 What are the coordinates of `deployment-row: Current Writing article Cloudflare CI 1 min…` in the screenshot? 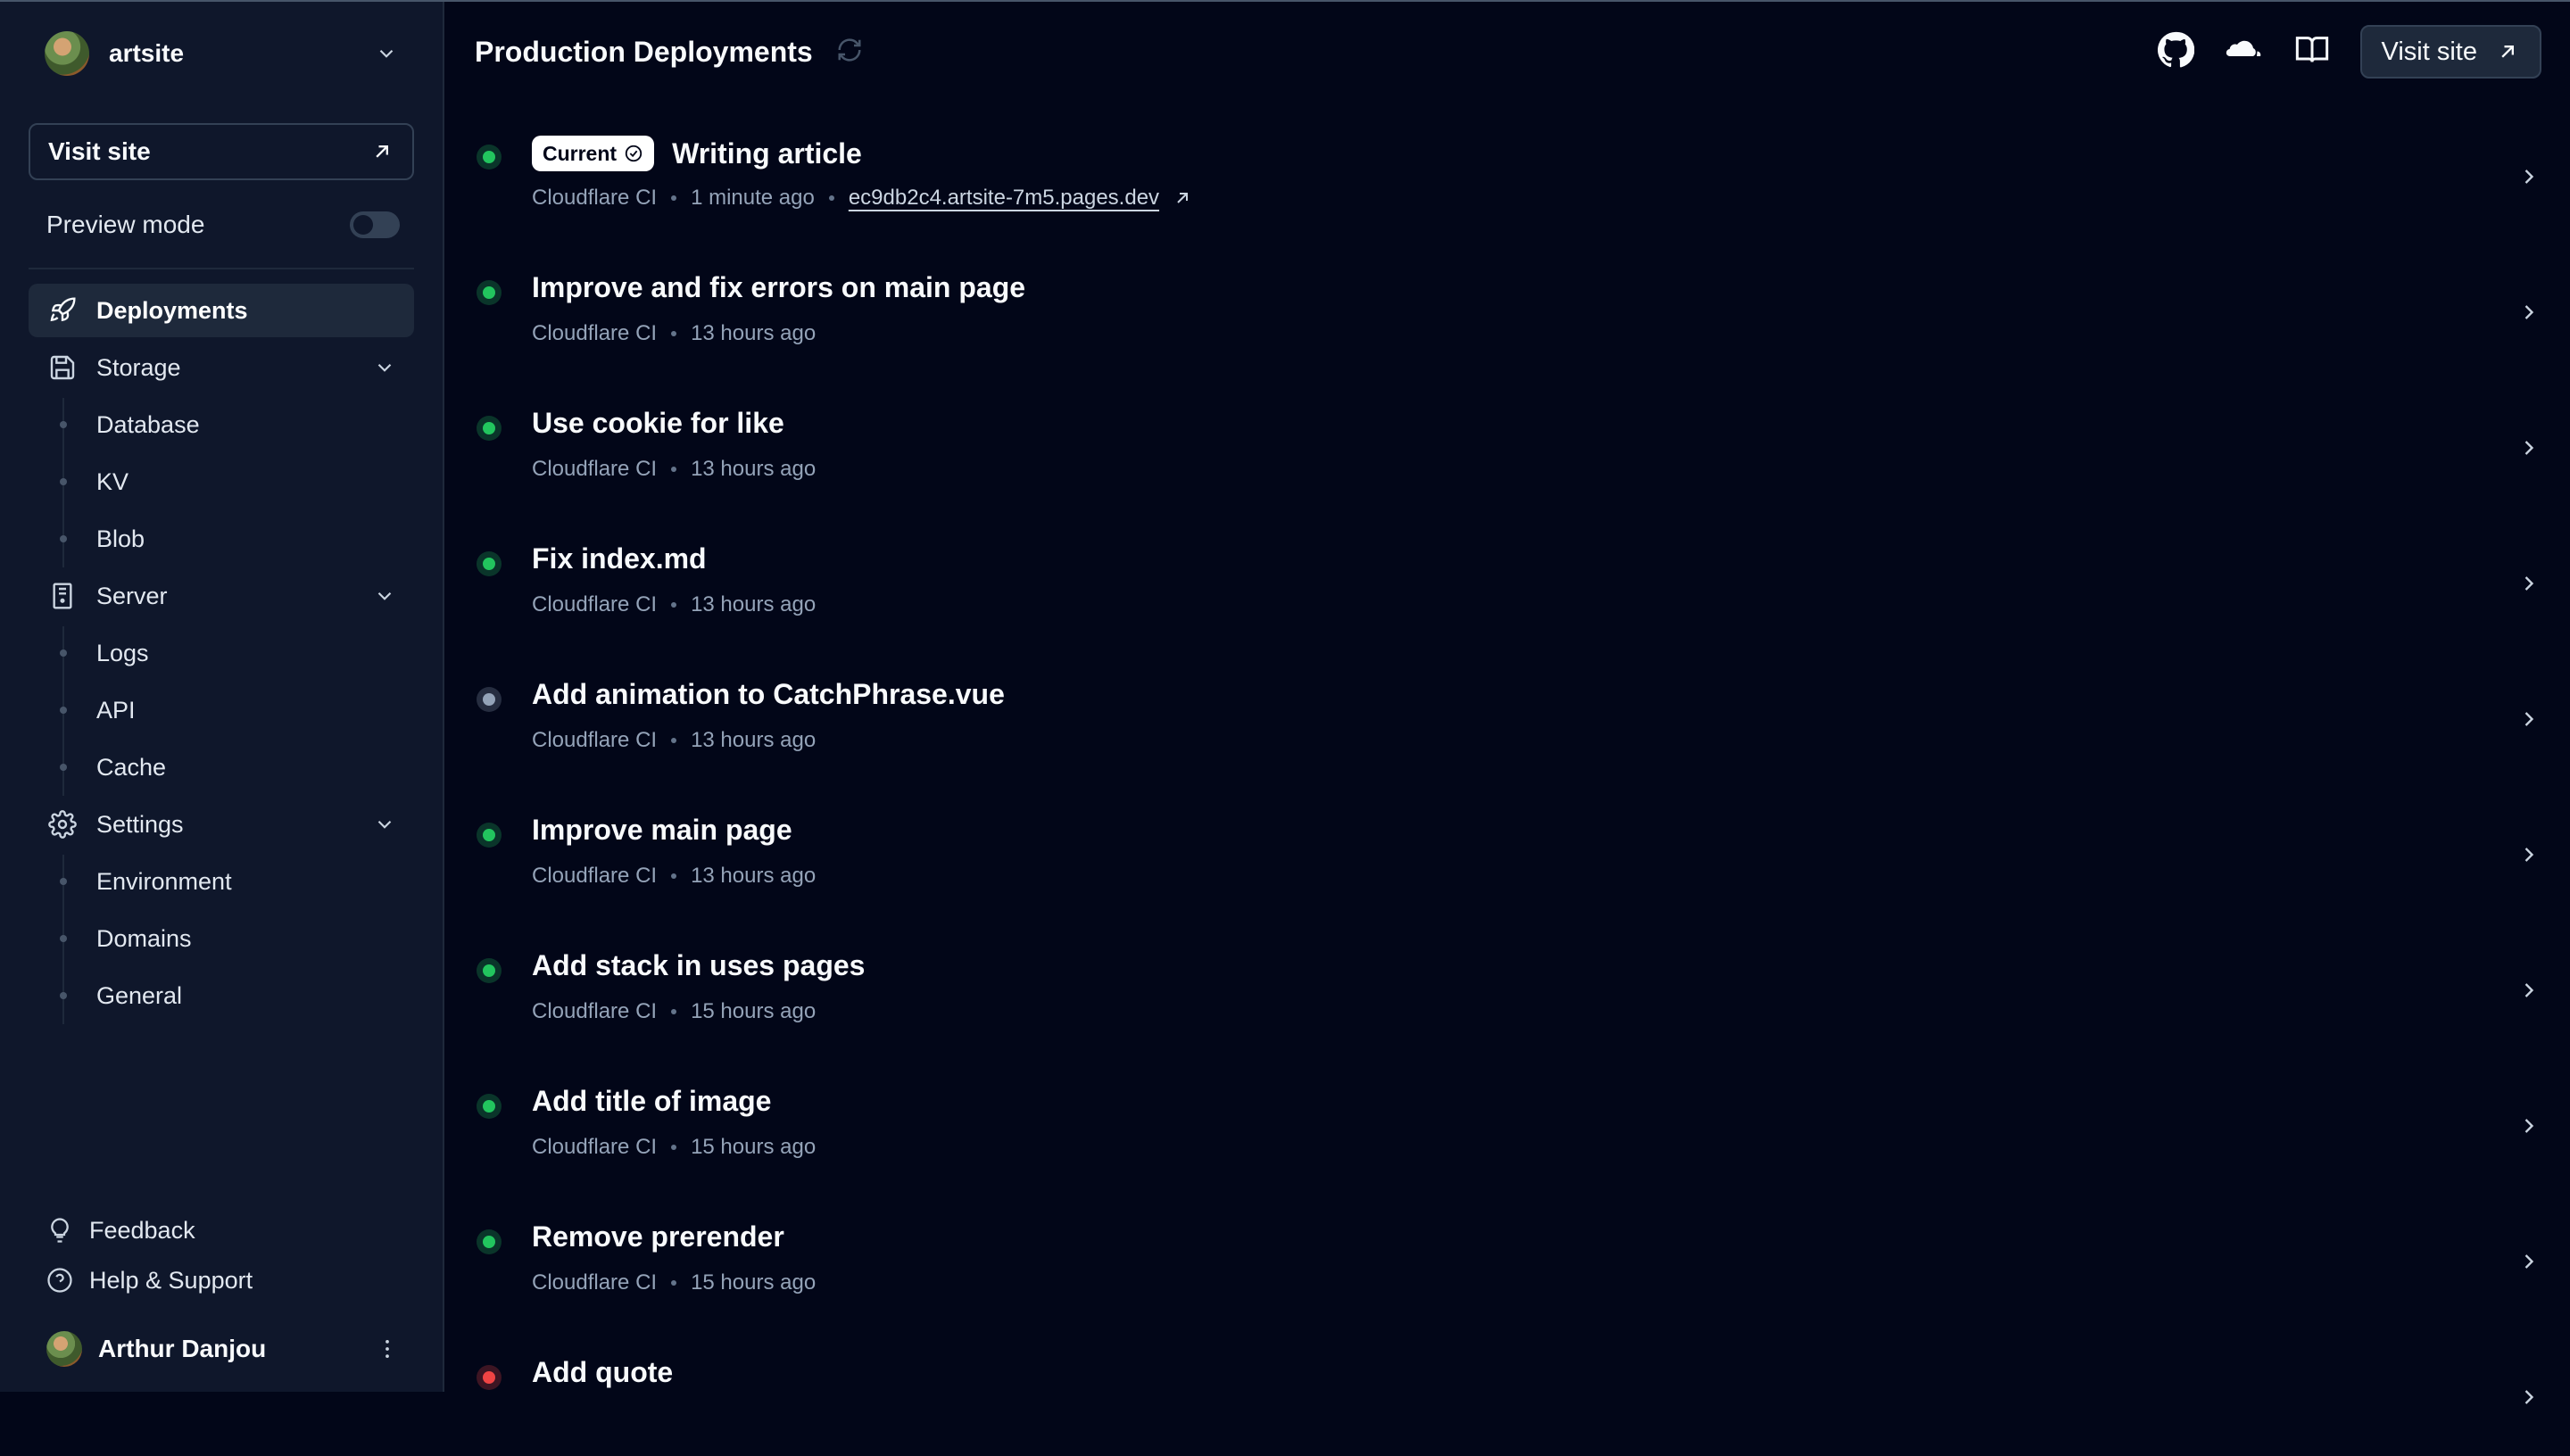 It's located at (1508, 182).